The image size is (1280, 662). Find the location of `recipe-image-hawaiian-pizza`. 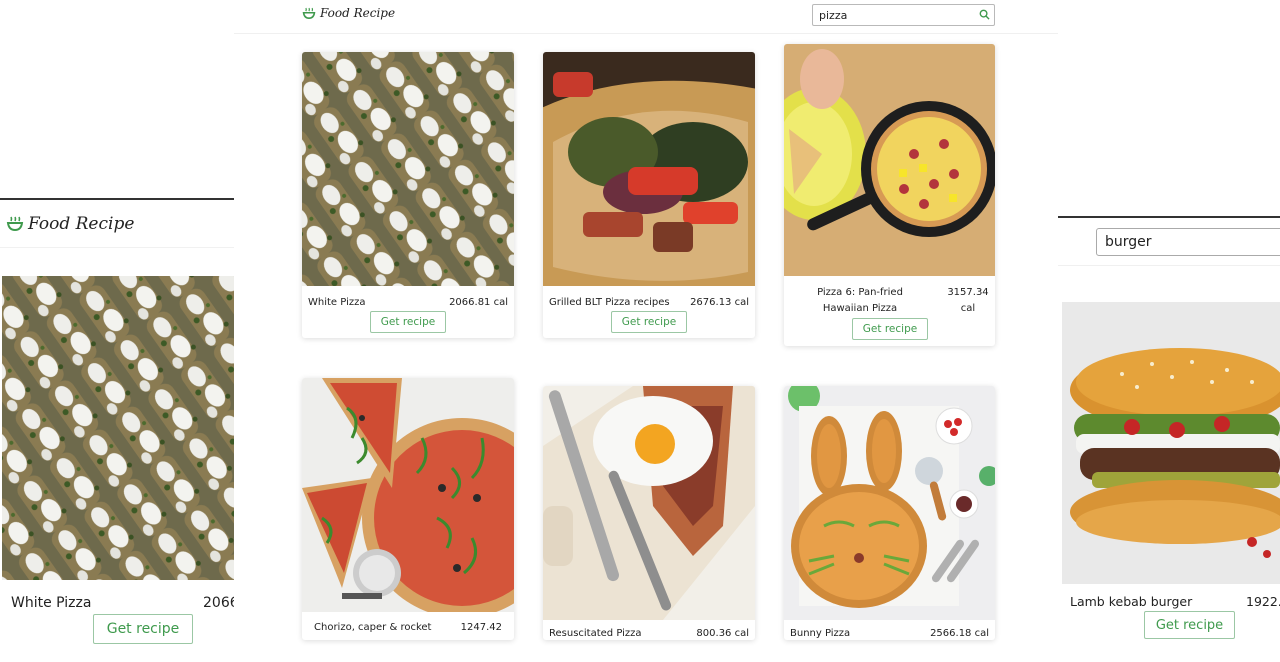

recipe-image-hawaiian-pizza is located at coordinates (889, 160).